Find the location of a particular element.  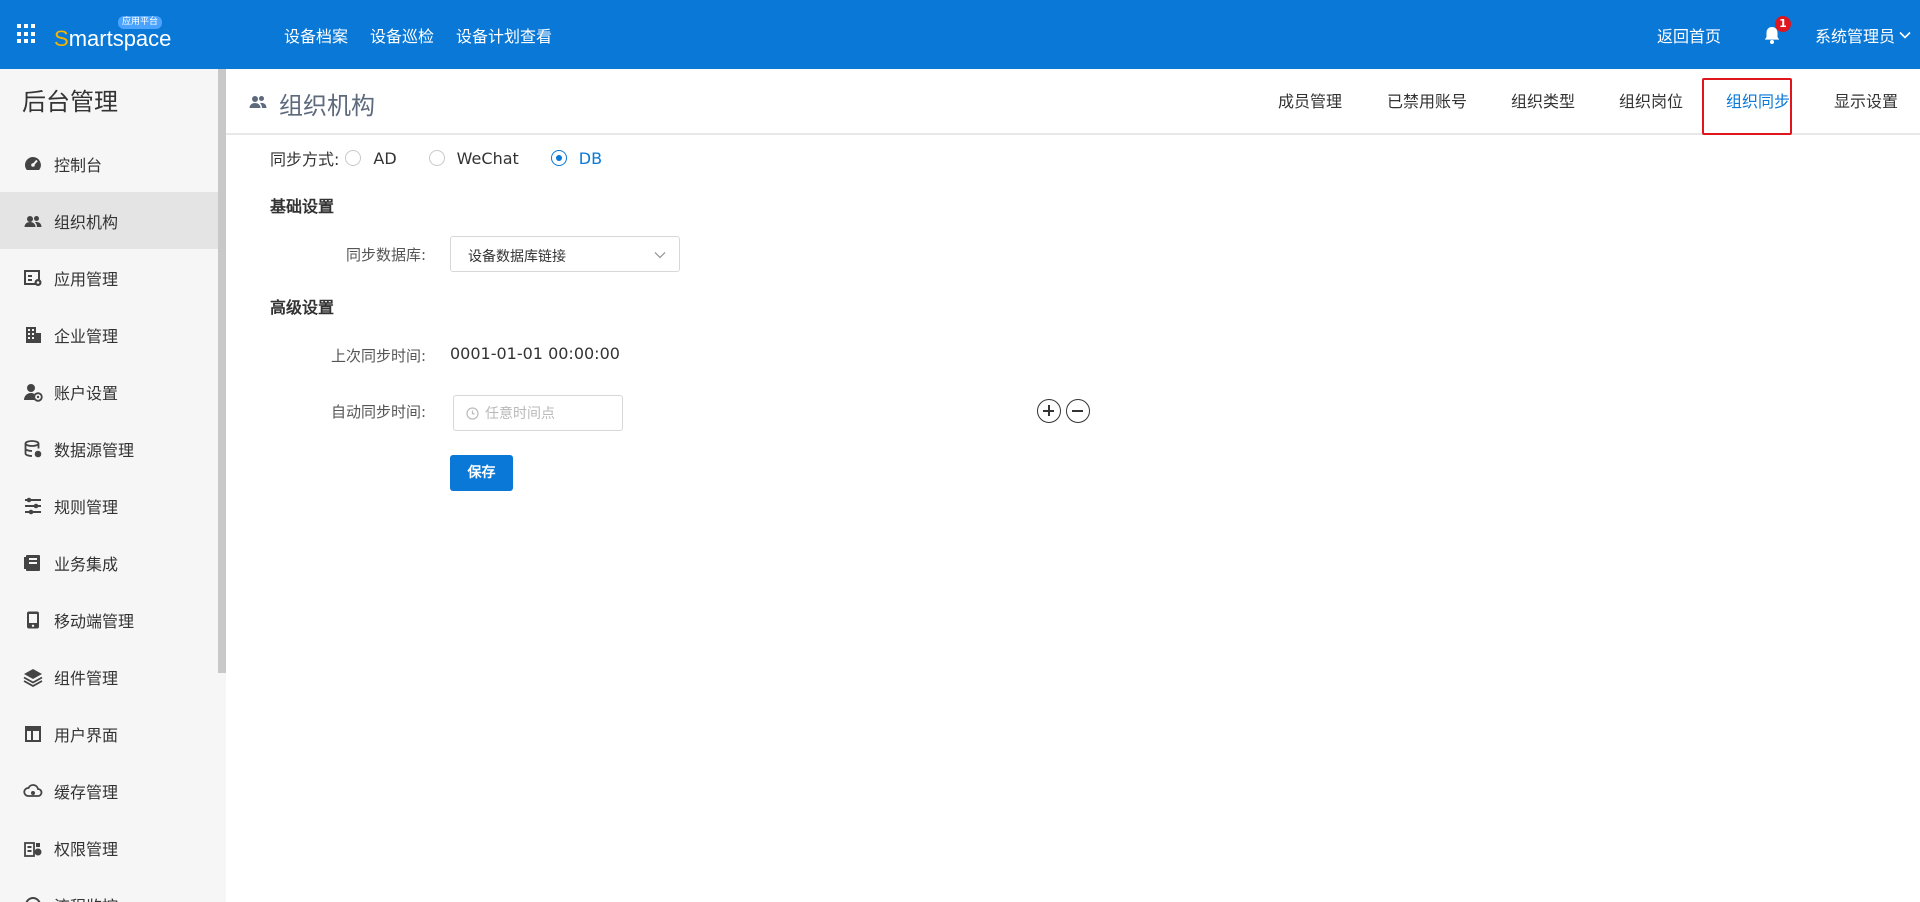

sidebar-item-permission: 权限管理 is located at coordinates (109, 847).